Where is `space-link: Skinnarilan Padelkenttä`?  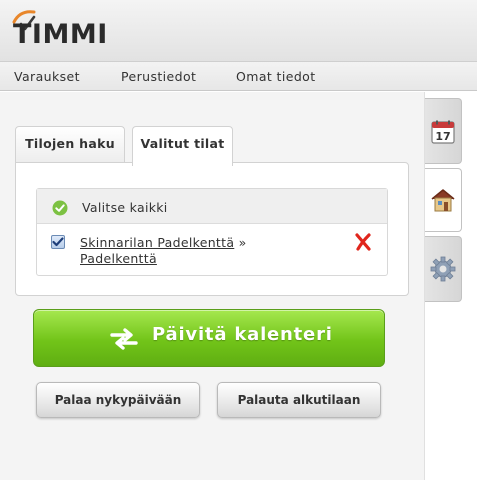 space-link: Skinnarilan Padelkenttä is located at coordinates (157, 242).